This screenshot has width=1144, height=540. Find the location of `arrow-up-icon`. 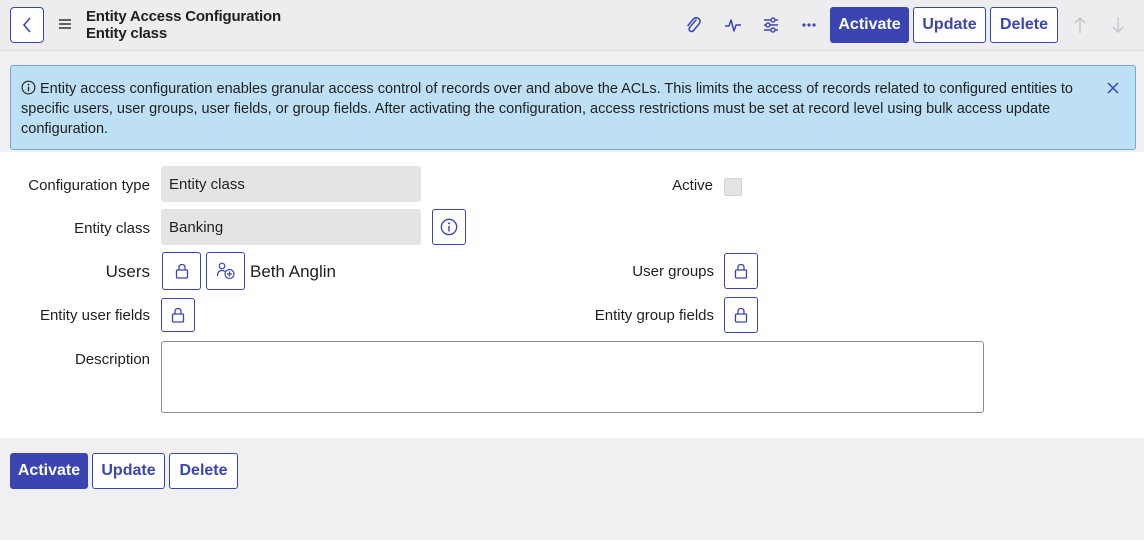

arrow-up-icon is located at coordinates (1080, 25).